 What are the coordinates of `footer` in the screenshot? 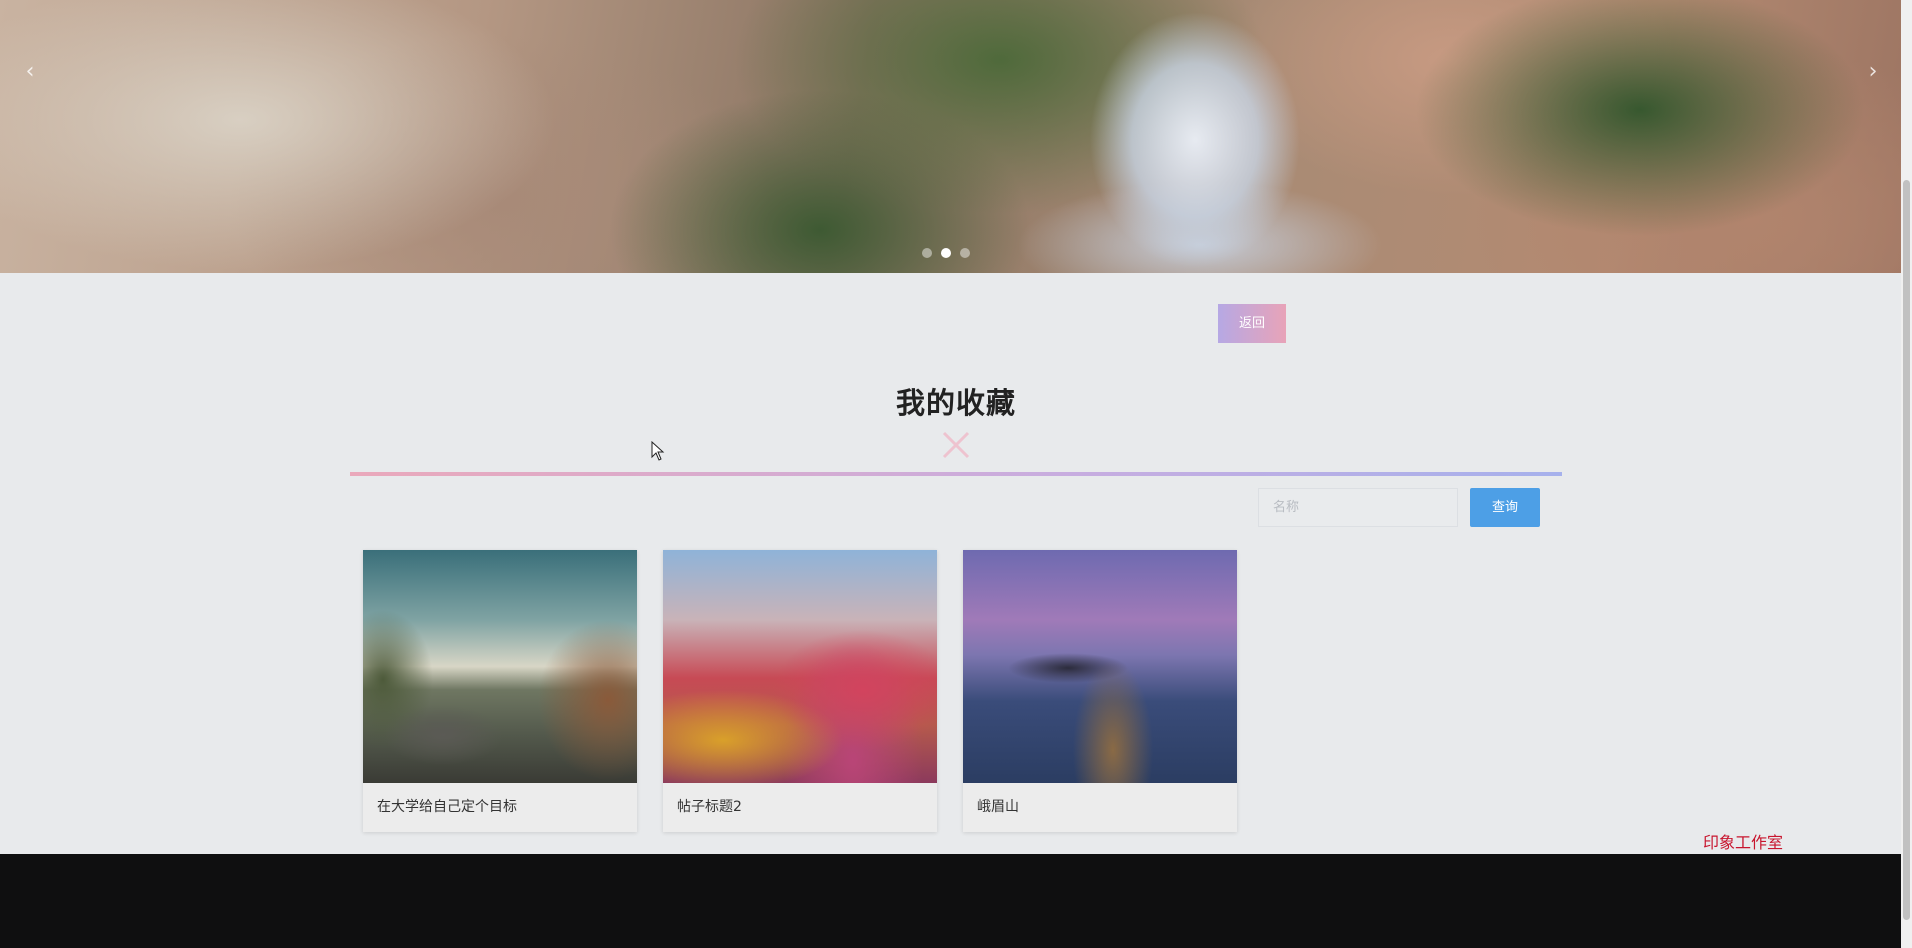 It's located at (950, 901).